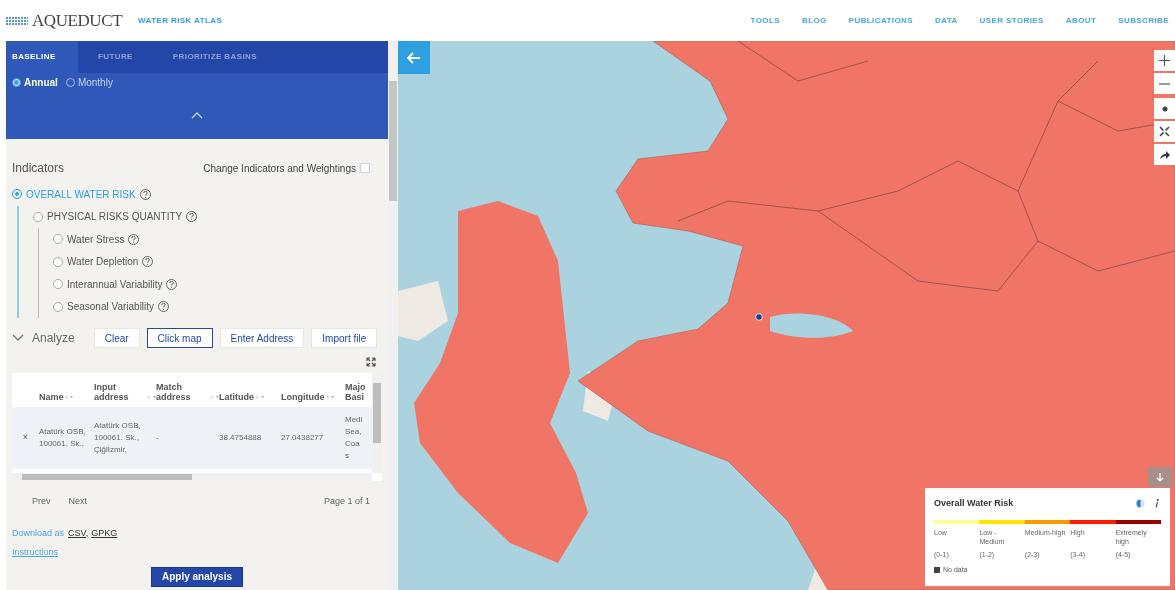 The width and height of the screenshot is (1175, 590). Describe the element at coordinates (1160, 477) in the screenshot. I see `download-icon` at that location.